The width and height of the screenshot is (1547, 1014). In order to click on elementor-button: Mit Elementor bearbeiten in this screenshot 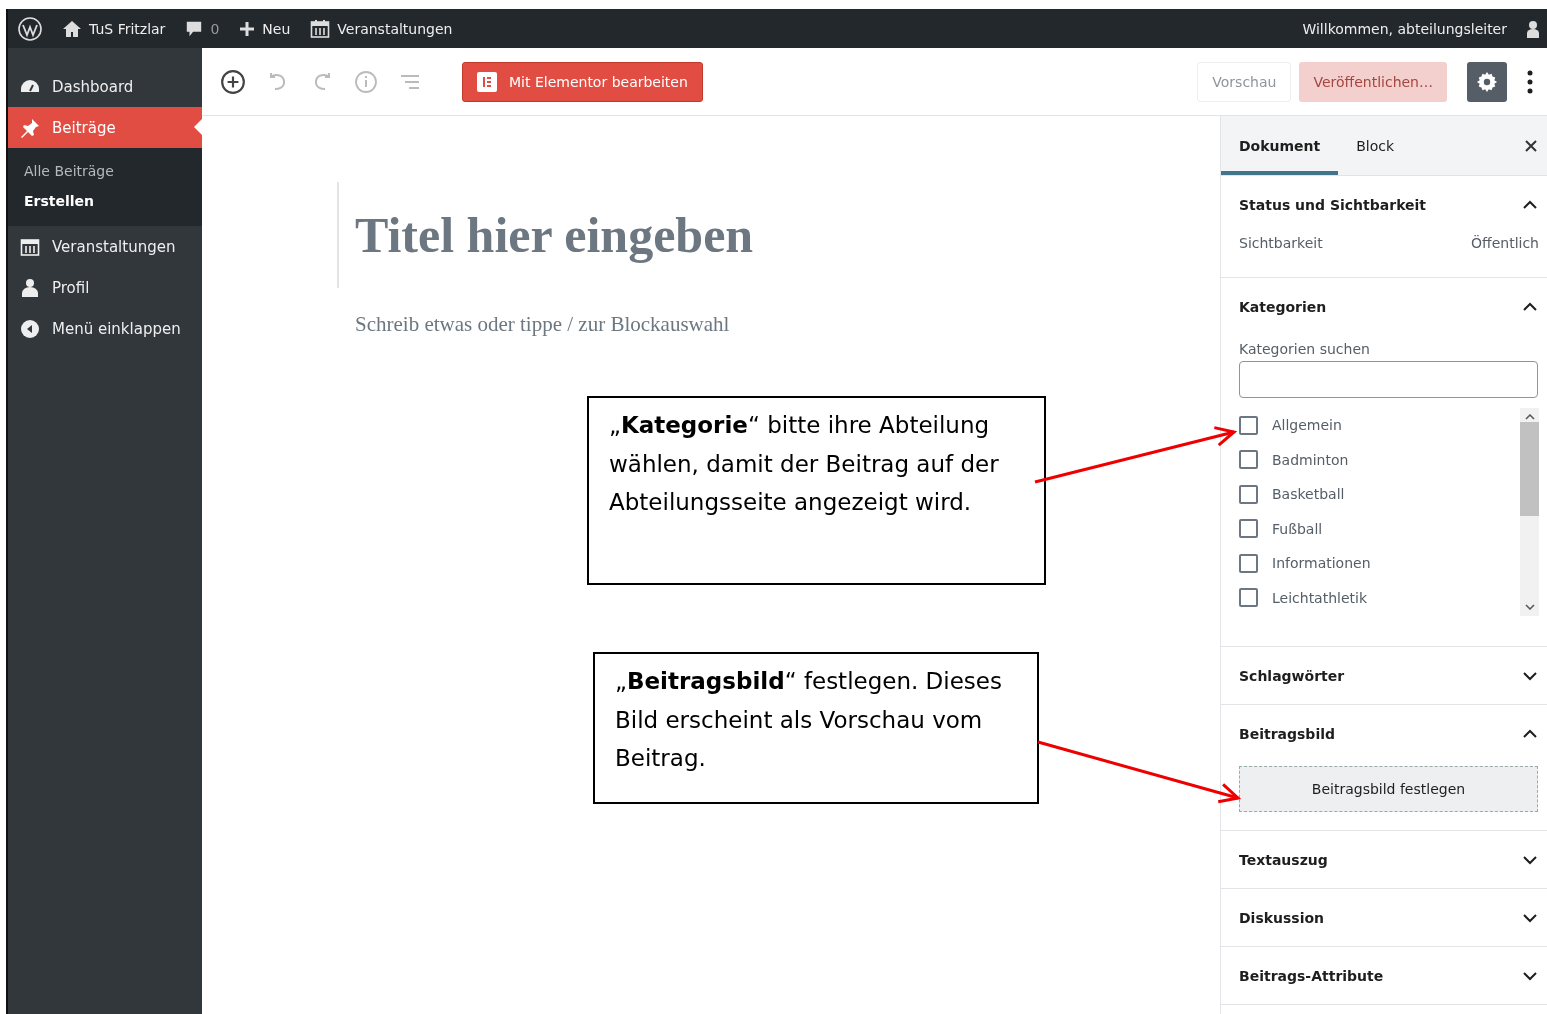, I will do `click(582, 81)`.